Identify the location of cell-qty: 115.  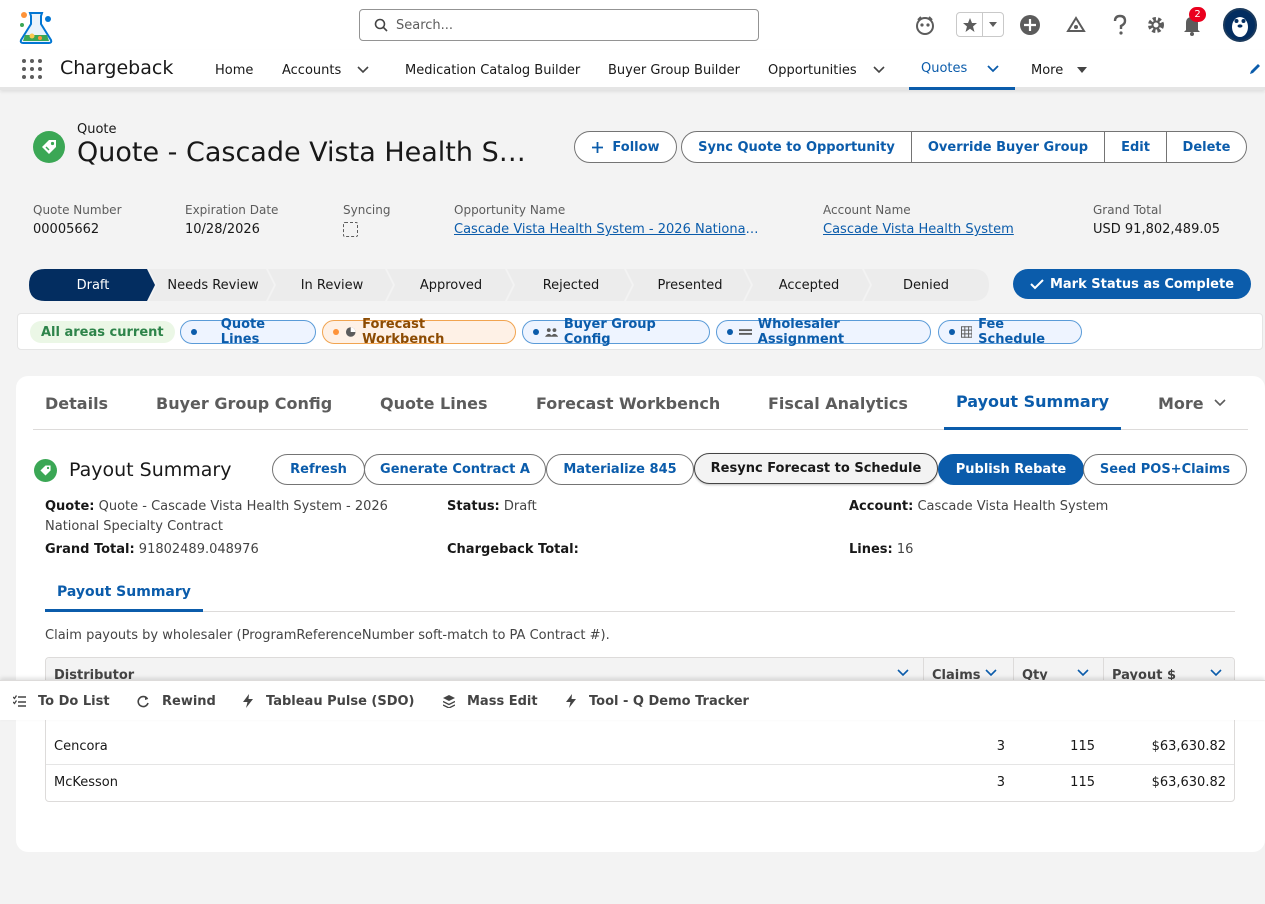
(1082, 746).